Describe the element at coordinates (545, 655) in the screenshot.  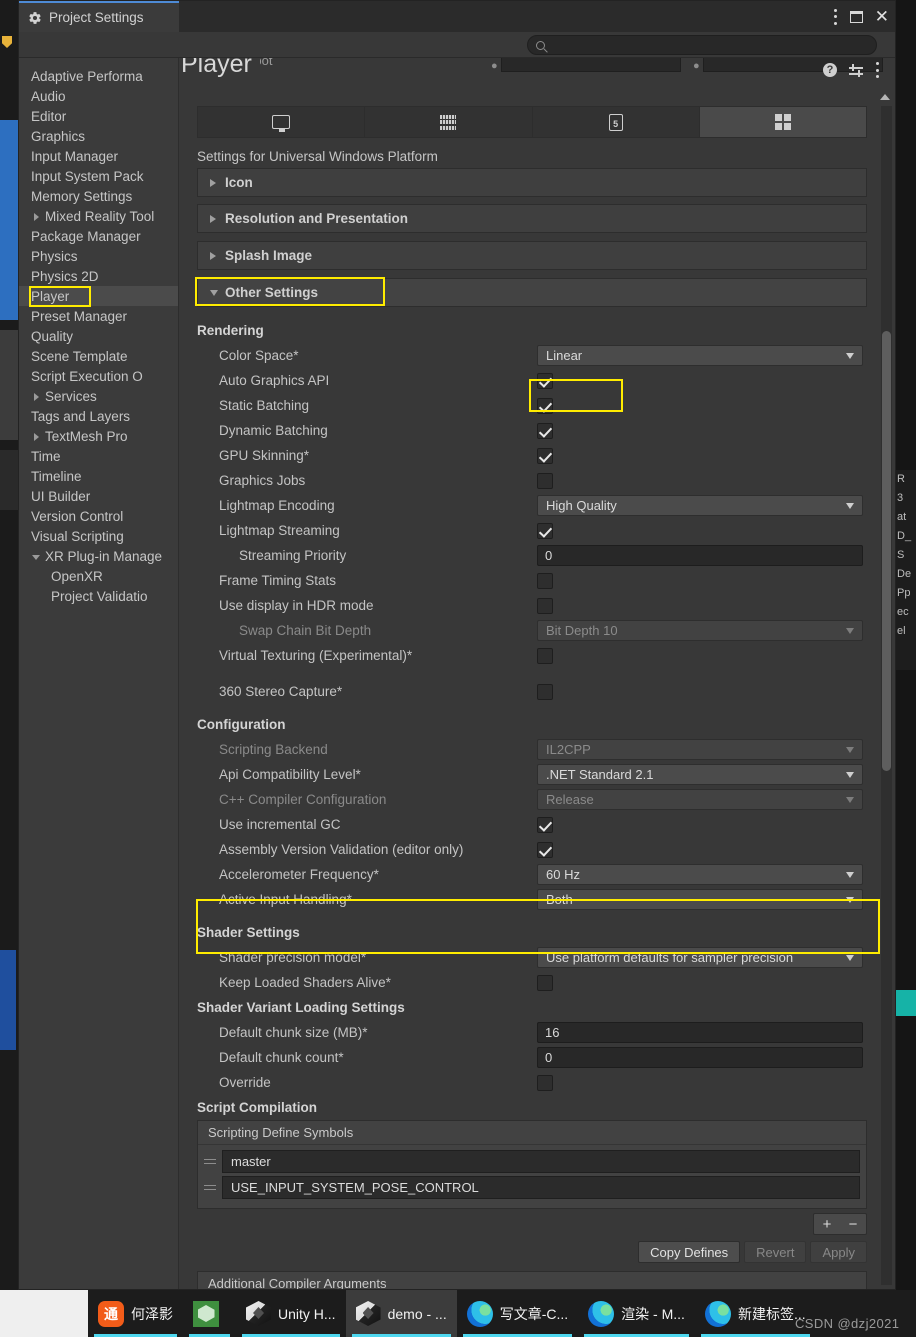
I see `virtual-texturing-checkbox` at that location.